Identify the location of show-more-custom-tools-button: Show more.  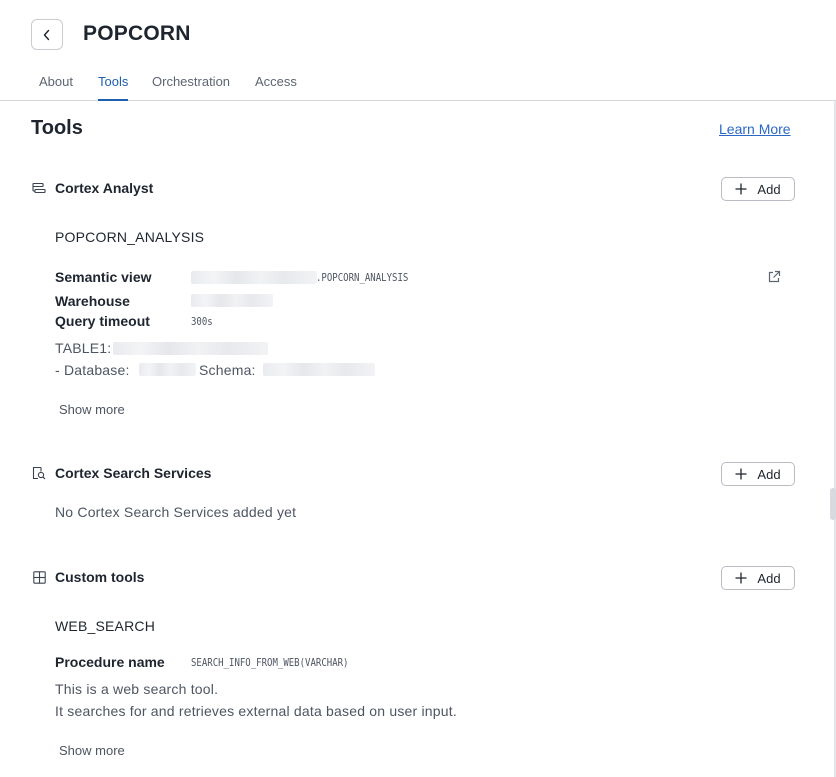
(92, 750).